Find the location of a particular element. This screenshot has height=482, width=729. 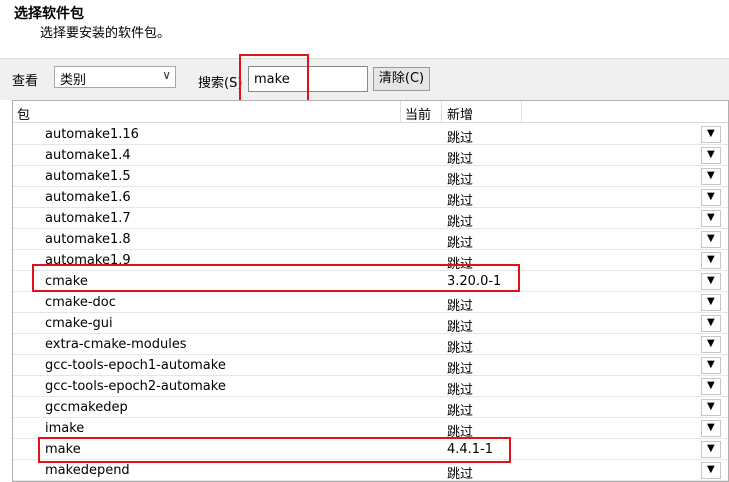

package-name: automake1.8 is located at coordinates (88, 239).